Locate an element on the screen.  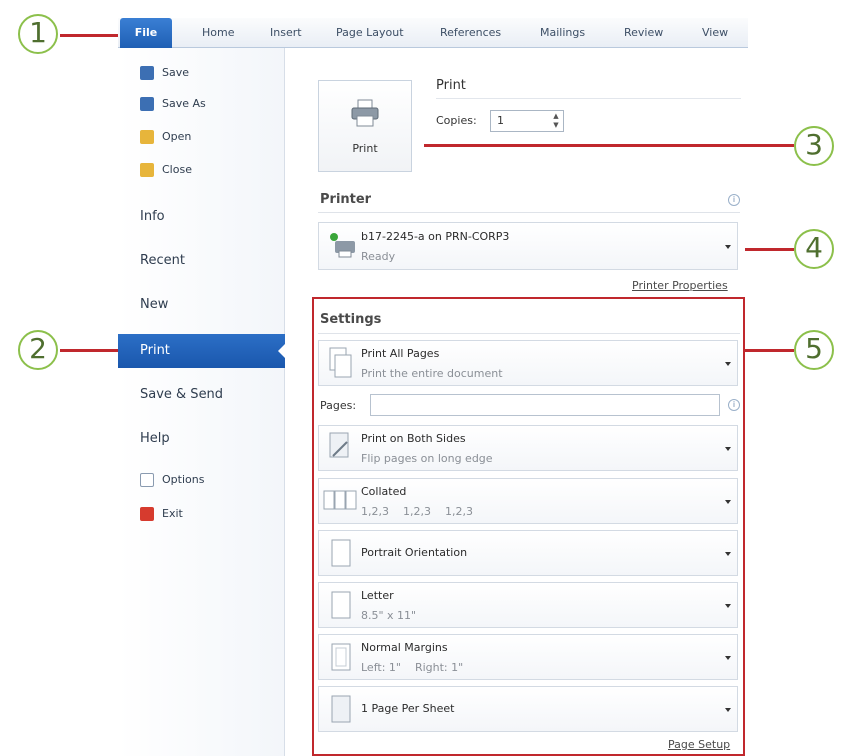
tab-references: References is located at coordinates (470, 33).